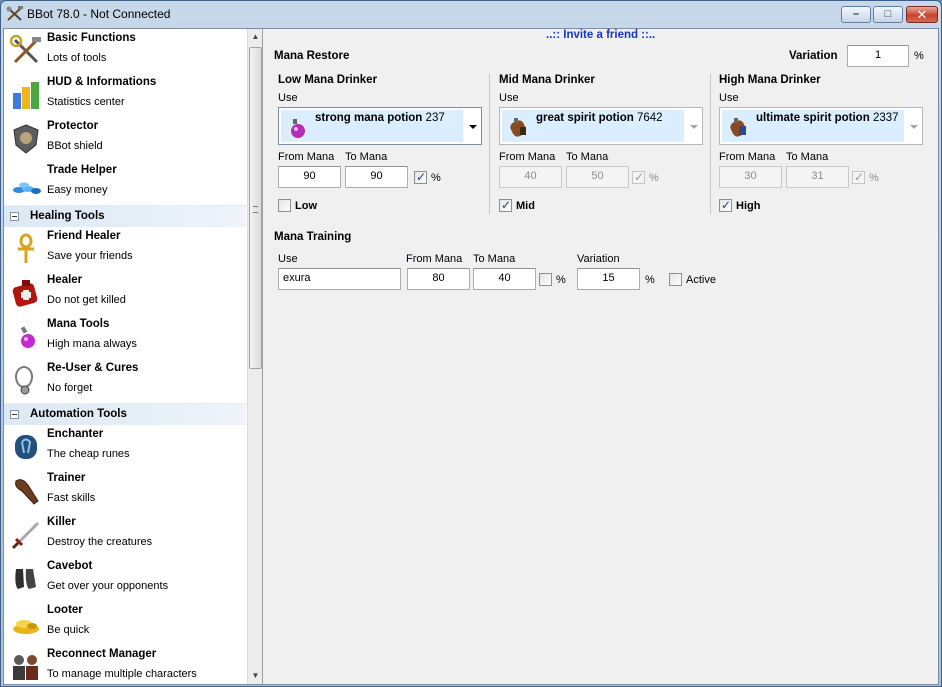  I want to click on training-use-label: Use, so click(288, 259).